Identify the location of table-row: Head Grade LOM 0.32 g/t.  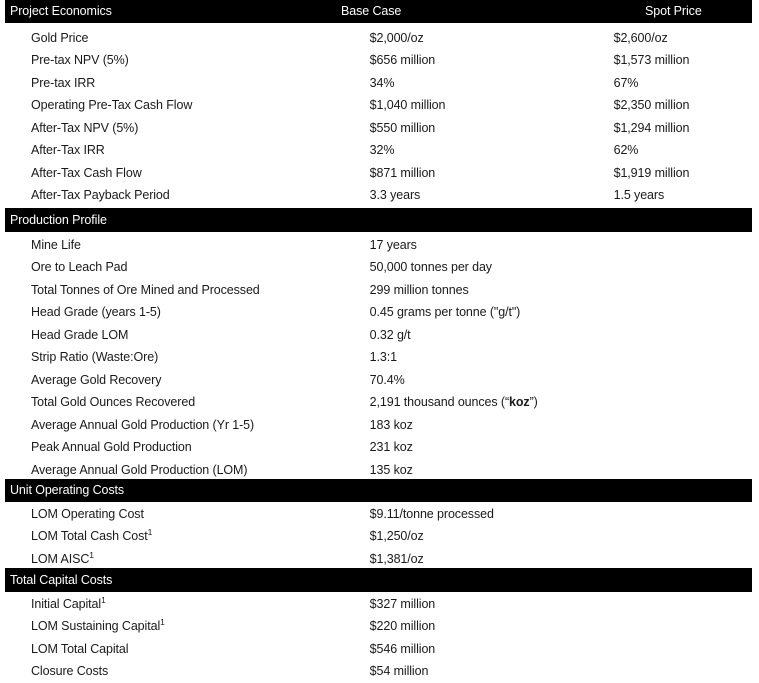
(379, 335).